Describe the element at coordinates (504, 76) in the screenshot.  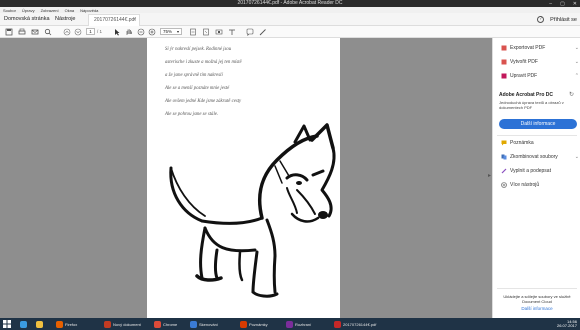
I see `edit-pdf-icon` at that location.